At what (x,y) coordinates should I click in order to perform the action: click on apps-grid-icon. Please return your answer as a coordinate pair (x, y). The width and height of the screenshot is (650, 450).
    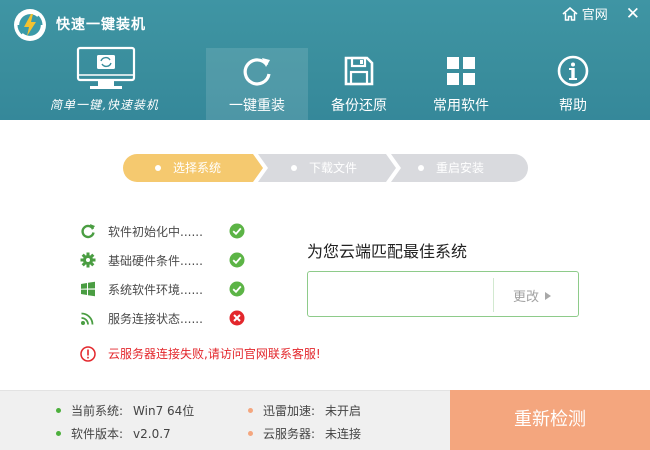
    Looking at the image, I should click on (461, 71).